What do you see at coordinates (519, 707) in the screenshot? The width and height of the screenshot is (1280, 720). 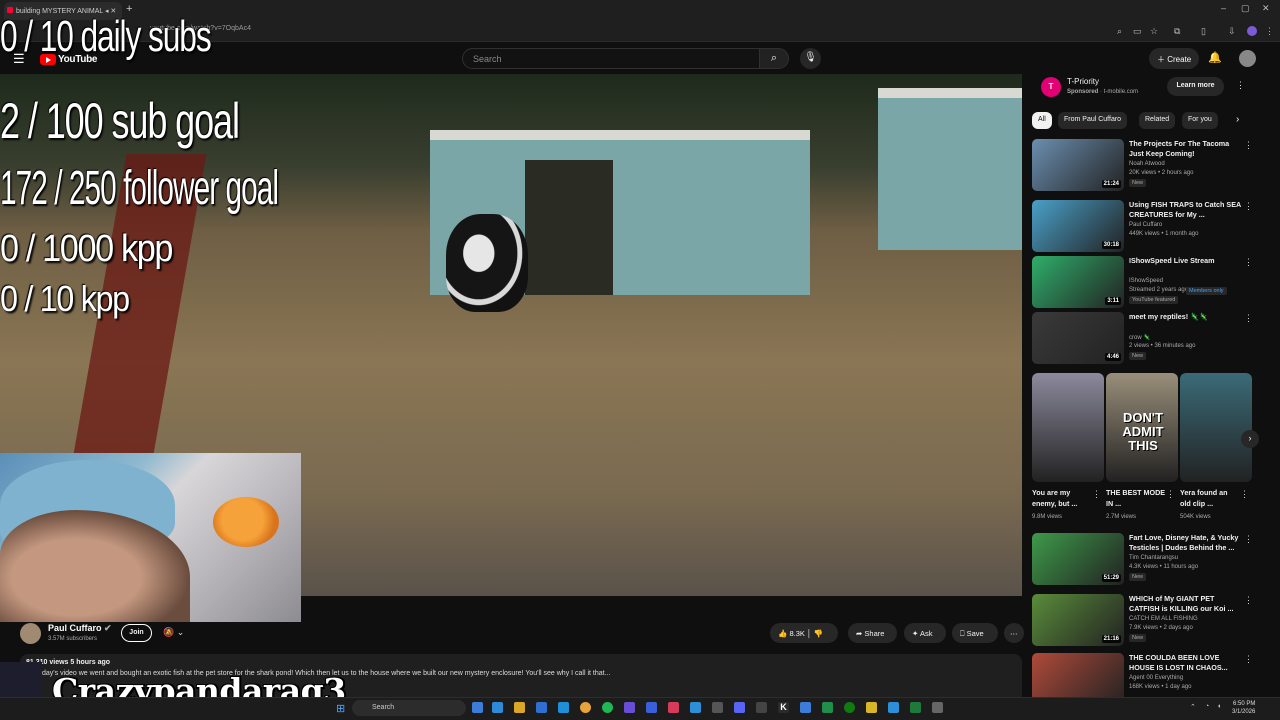 I see `file-explorer-icon` at bounding box center [519, 707].